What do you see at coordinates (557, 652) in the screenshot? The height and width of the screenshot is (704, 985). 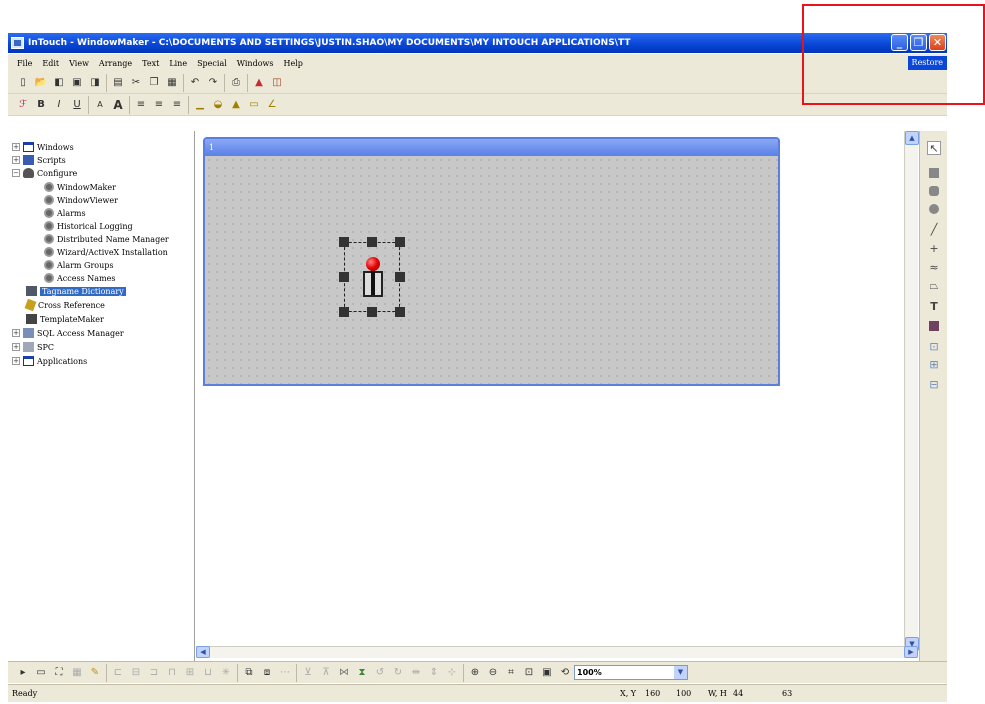 I see `horizontal-scrollbar: ◀ ▶` at bounding box center [557, 652].